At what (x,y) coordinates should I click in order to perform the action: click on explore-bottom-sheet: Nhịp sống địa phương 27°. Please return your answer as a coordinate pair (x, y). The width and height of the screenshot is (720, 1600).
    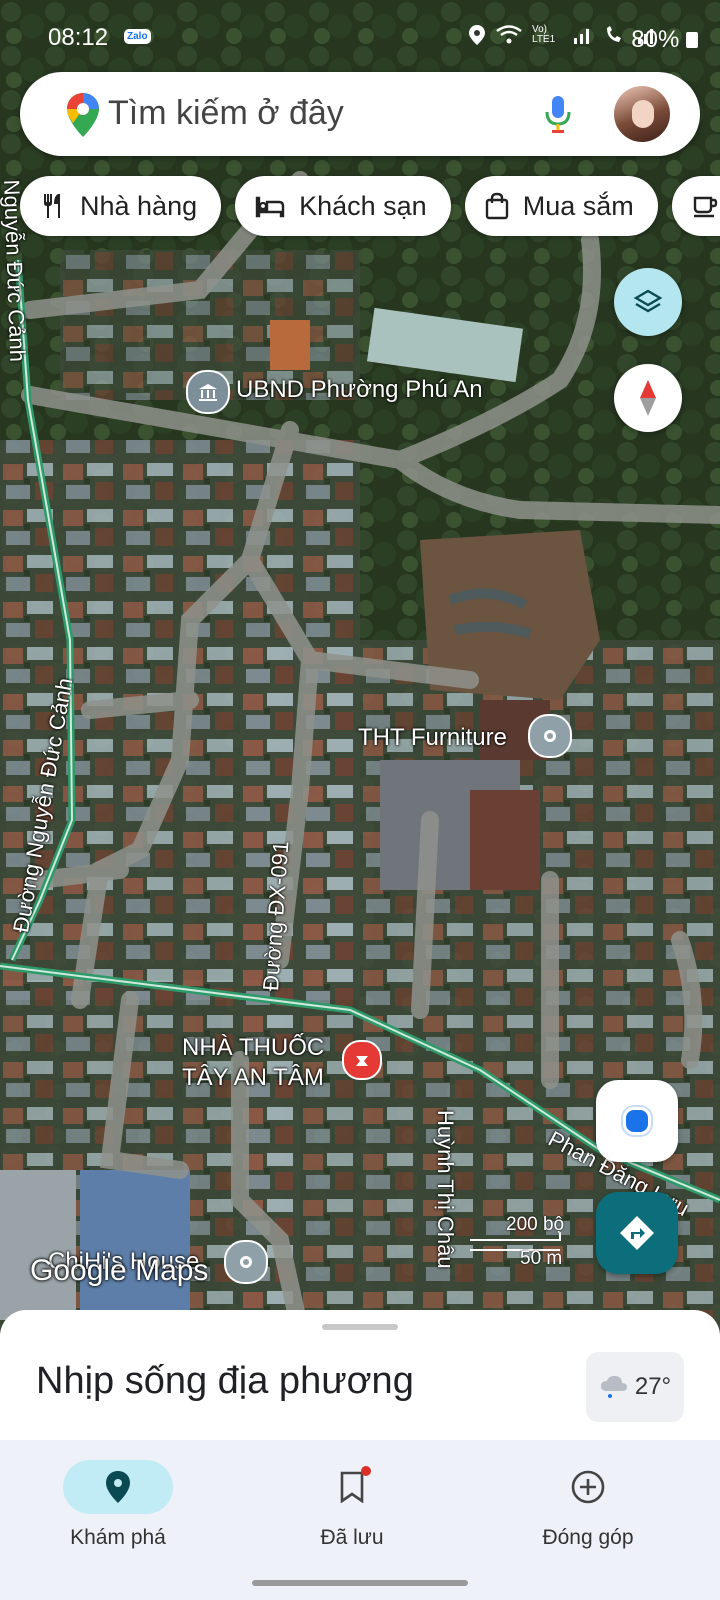
    Looking at the image, I should click on (360, 1375).